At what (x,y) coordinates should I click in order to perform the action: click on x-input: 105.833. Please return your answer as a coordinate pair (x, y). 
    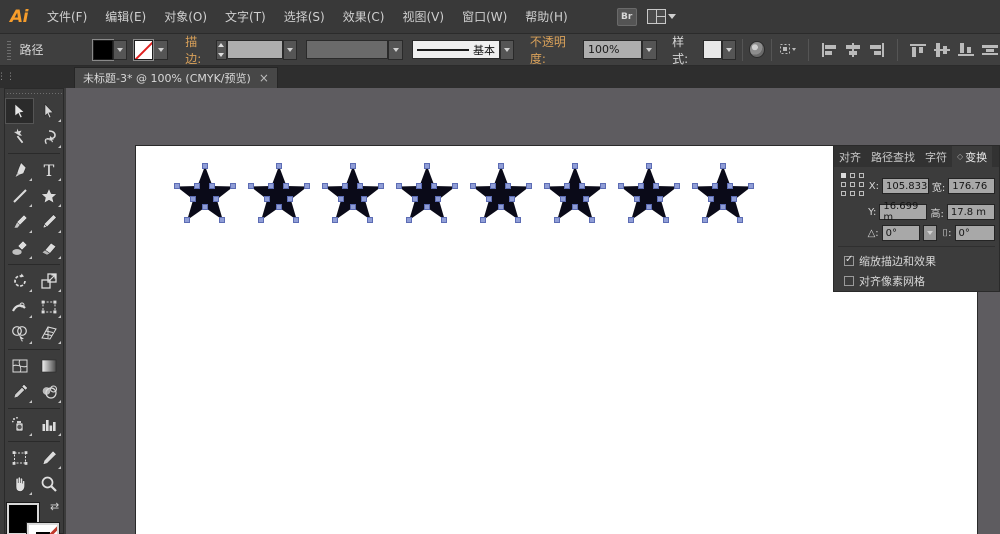
    Looking at the image, I should click on (905, 186).